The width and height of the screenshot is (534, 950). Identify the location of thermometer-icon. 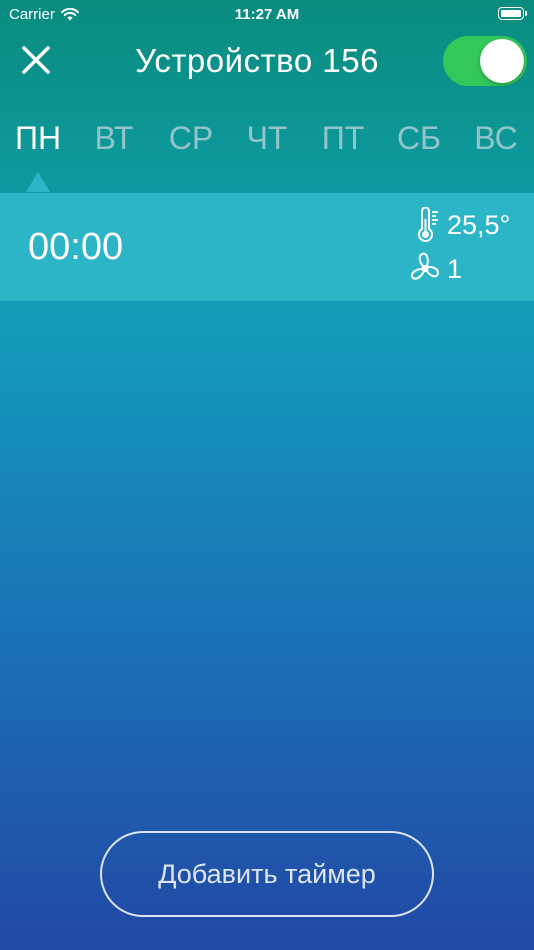
(428, 224).